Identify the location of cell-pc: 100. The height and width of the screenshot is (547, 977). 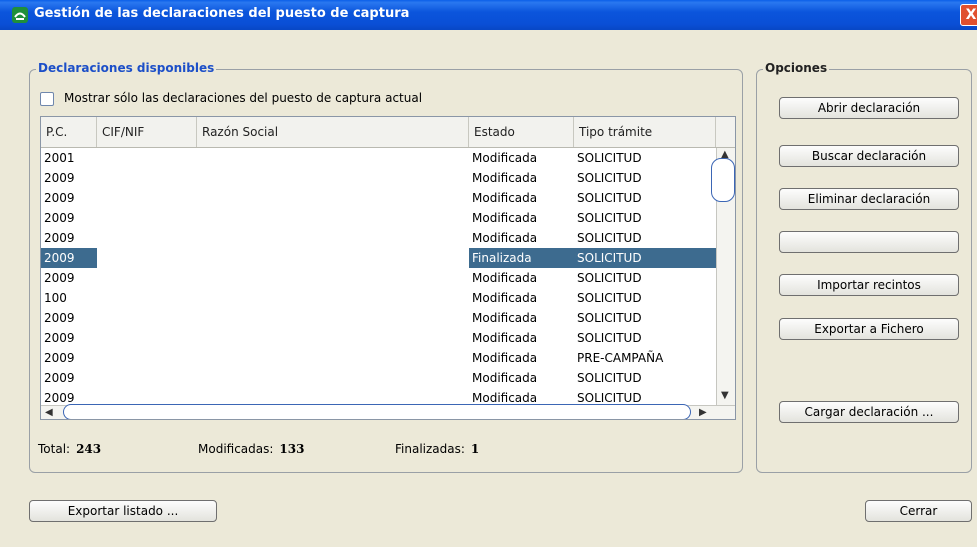
(55, 298).